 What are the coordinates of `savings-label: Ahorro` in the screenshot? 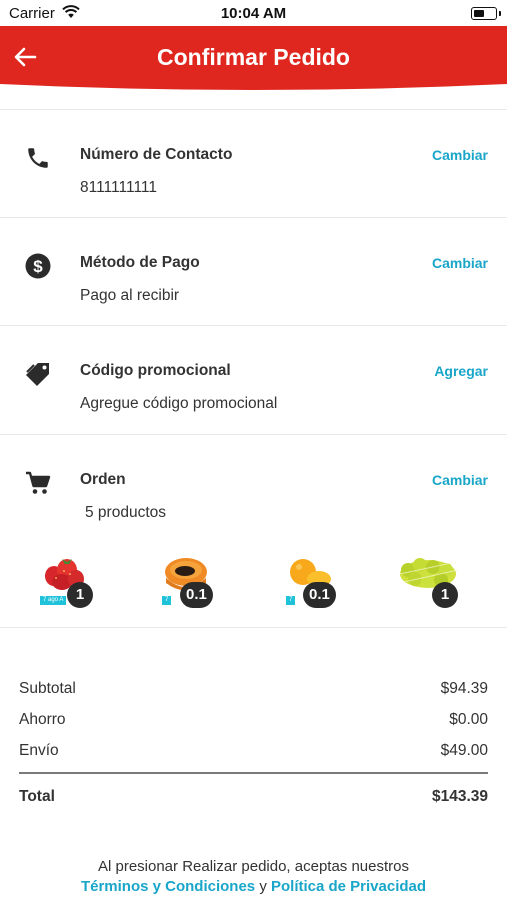 It's located at (42, 719).